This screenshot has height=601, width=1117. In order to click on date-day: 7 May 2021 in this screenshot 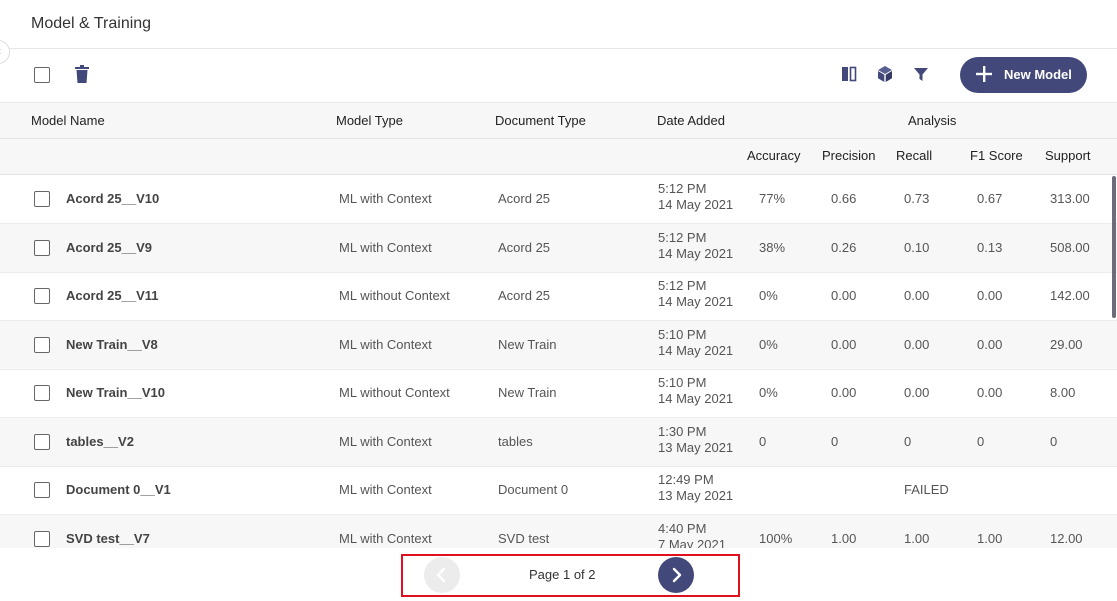, I will do `click(692, 542)`.